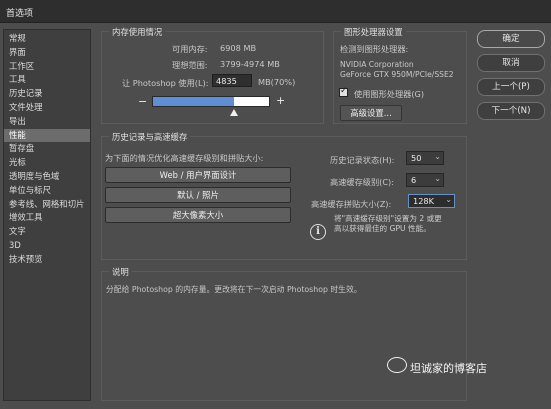  I want to click on wechat-logo-icon, so click(397, 365).